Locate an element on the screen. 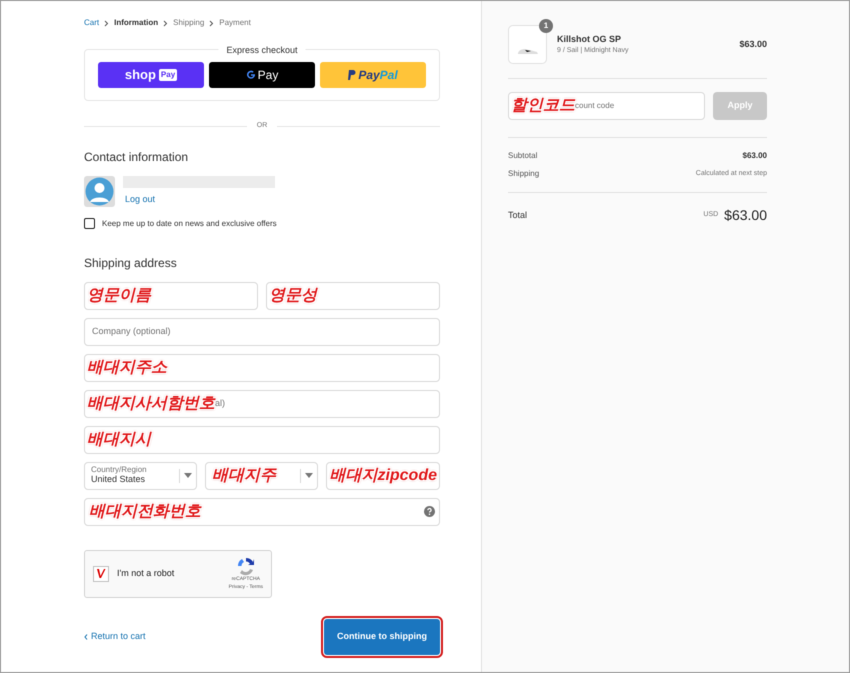  annotation-label: 할인코드 is located at coordinates (543, 106).